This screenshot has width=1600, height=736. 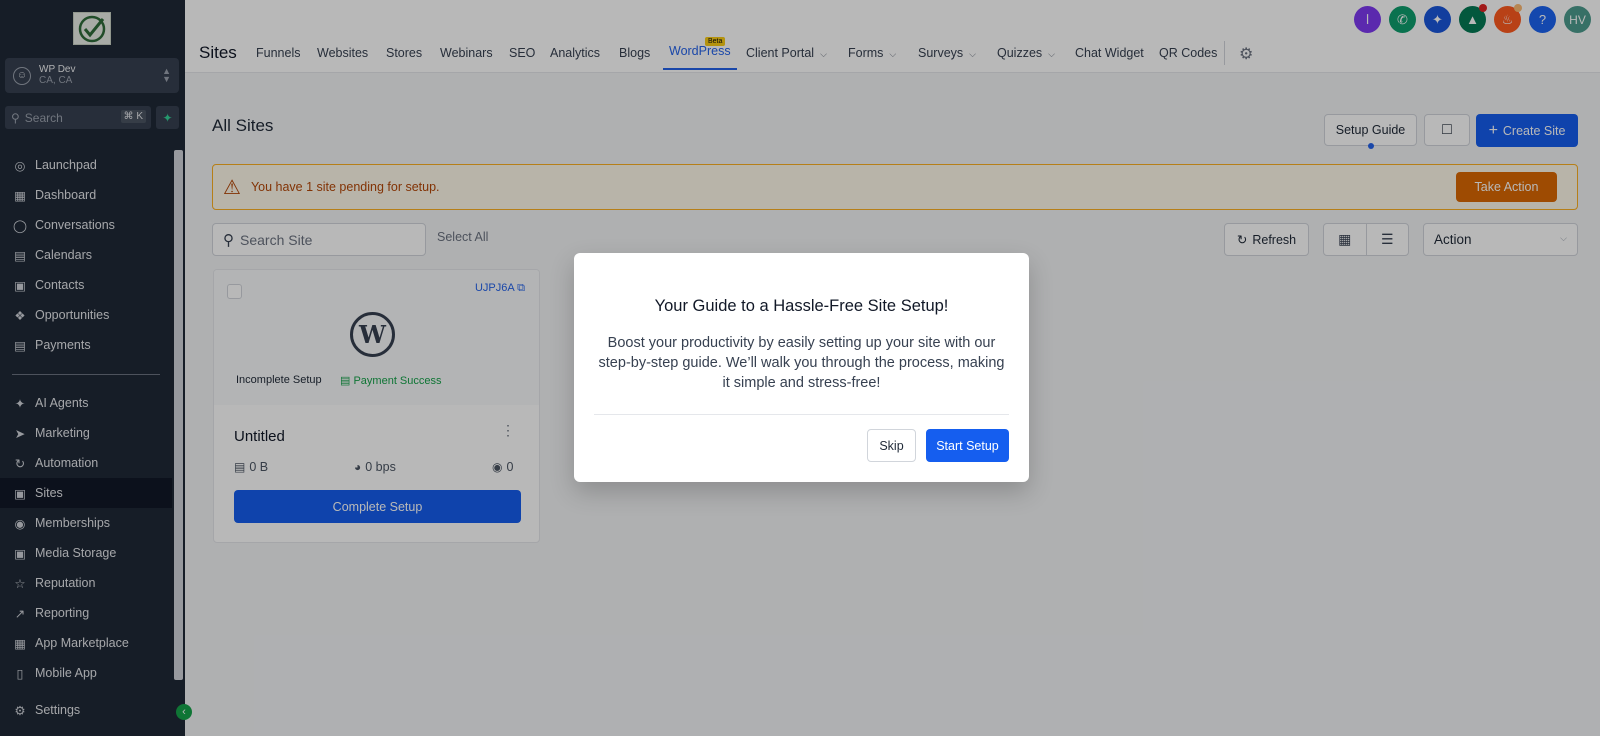 I want to click on modal-title: Your Guide to a Hassle-Free Site Setup!, so click(x=801, y=306).